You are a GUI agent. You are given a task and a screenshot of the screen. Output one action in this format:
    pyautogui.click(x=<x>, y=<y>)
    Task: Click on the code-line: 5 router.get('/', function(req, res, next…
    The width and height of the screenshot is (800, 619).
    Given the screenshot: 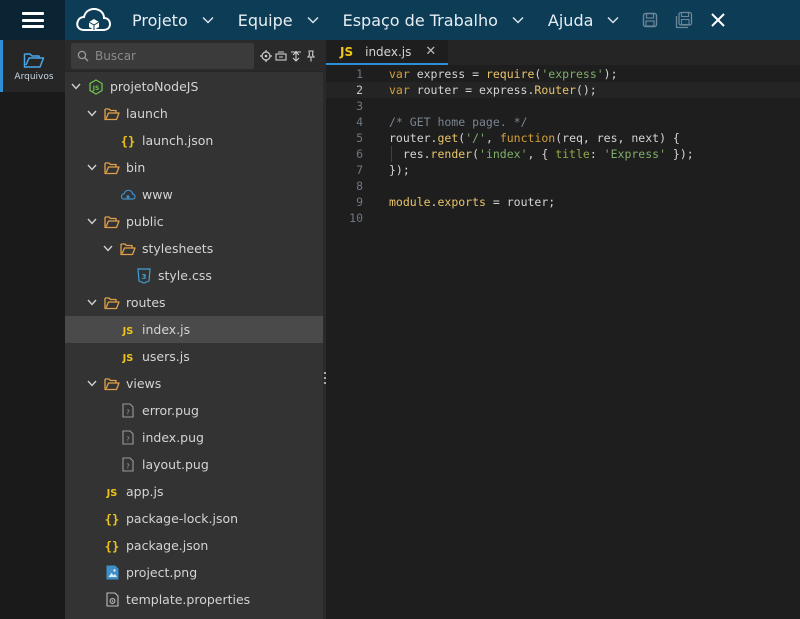 What is the action you would take?
    pyautogui.click(x=563, y=138)
    